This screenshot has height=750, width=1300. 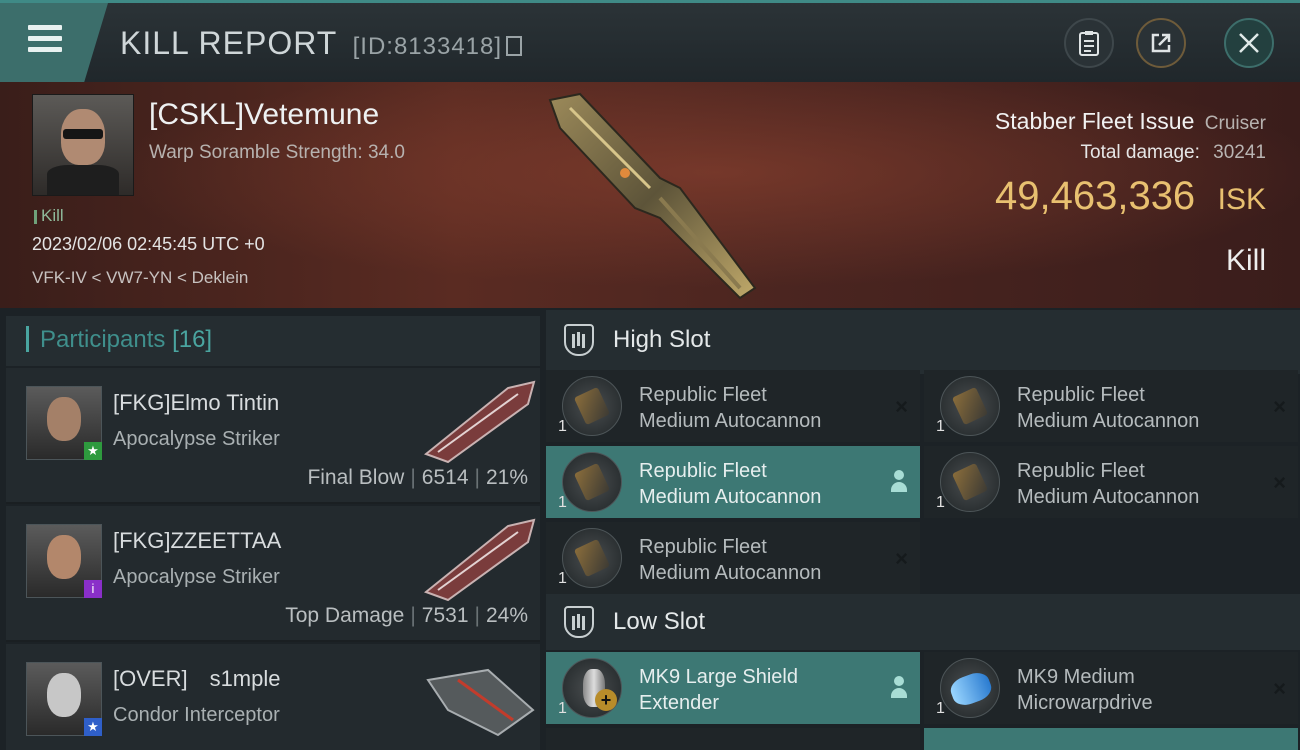 What do you see at coordinates (655, 195) in the screenshot?
I see `victim-ship-image` at bounding box center [655, 195].